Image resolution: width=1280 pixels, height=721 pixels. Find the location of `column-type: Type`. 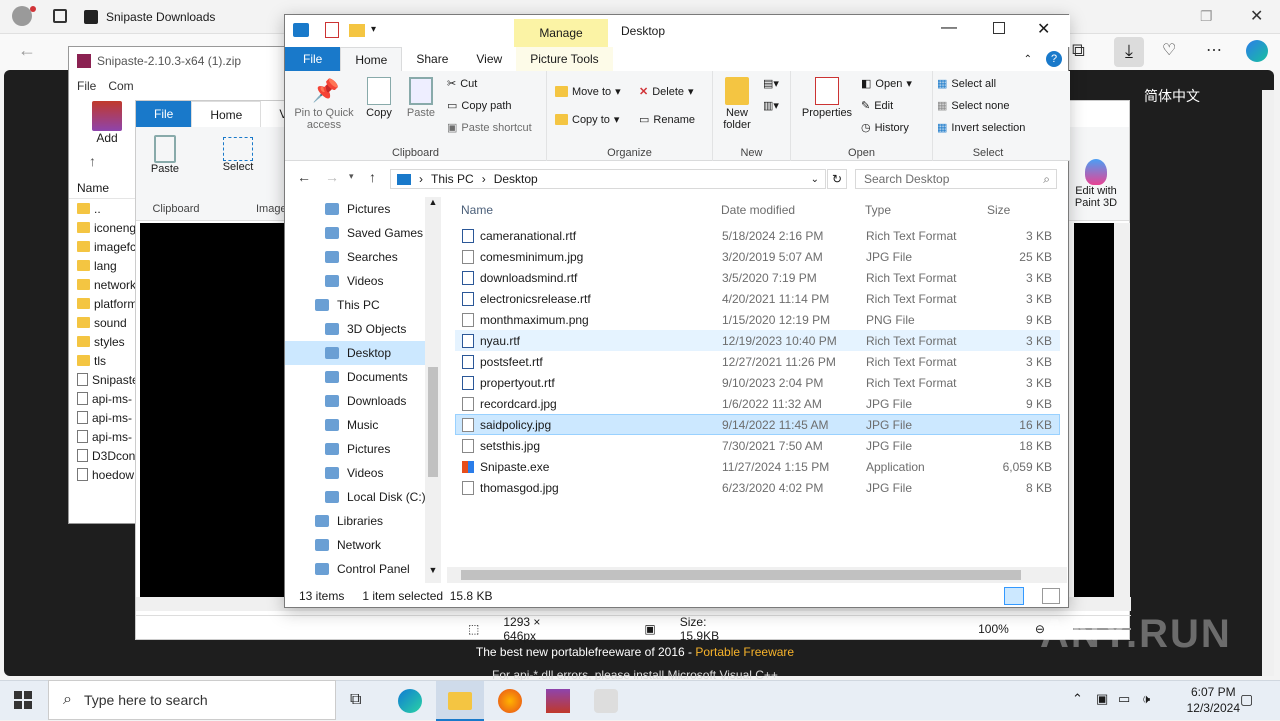

column-type: Type is located at coordinates (921, 210).